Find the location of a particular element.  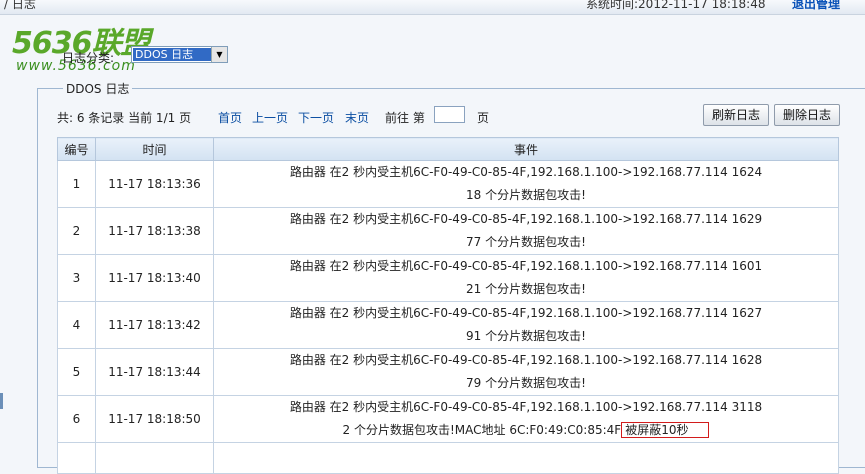

system-time: 系统时间:2012-11-17 18:18:48 is located at coordinates (676, 5).